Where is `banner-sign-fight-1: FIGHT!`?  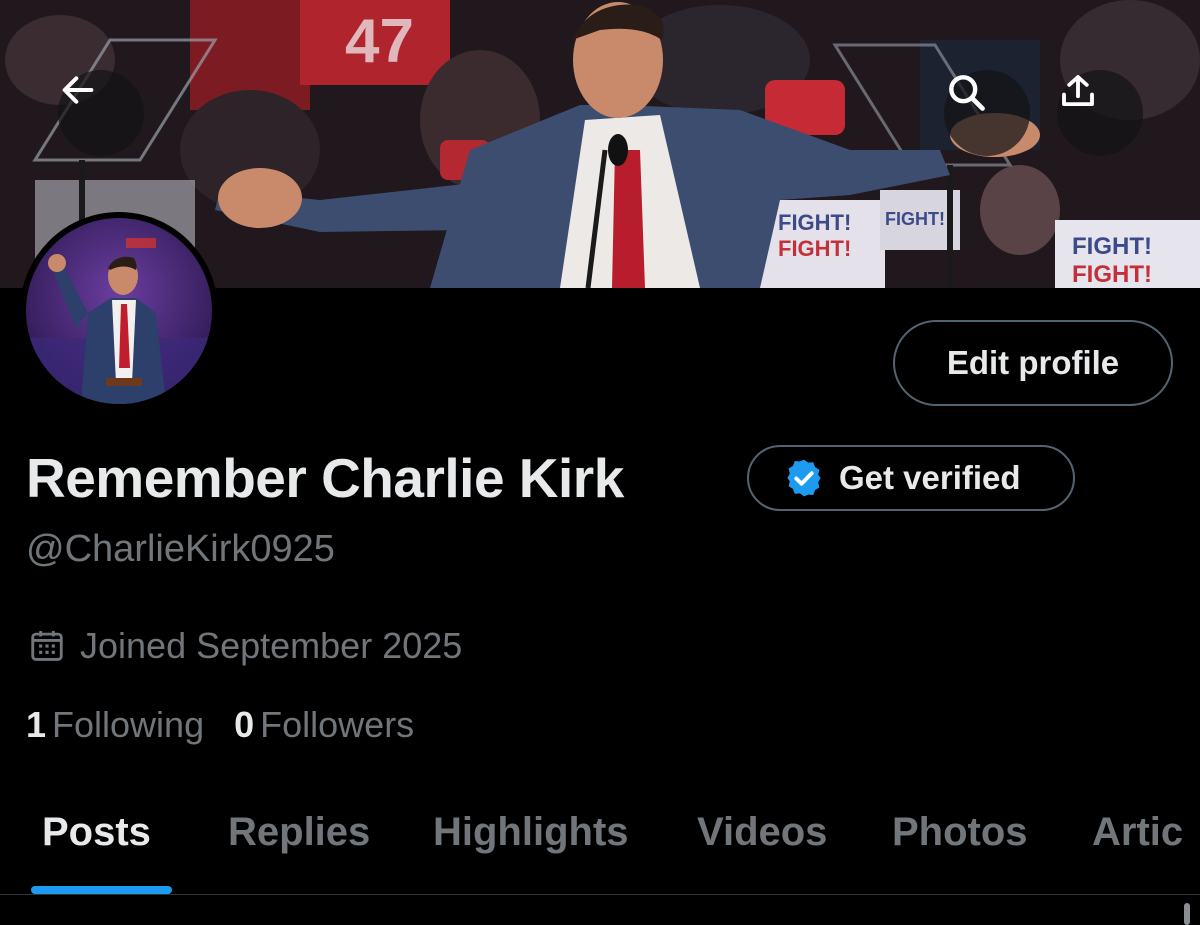 banner-sign-fight-1: FIGHT! is located at coordinates (814, 222).